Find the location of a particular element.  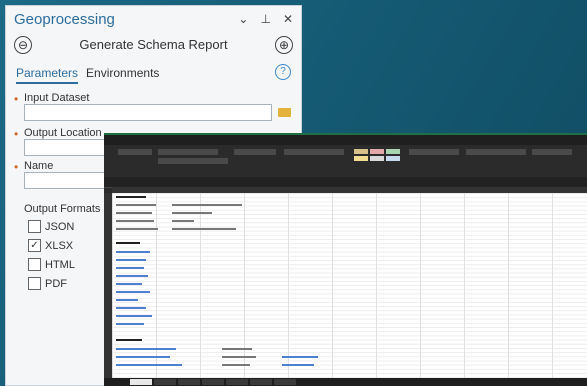

format-xlsx-option: ✓ XLSX is located at coordinates (50, 245).